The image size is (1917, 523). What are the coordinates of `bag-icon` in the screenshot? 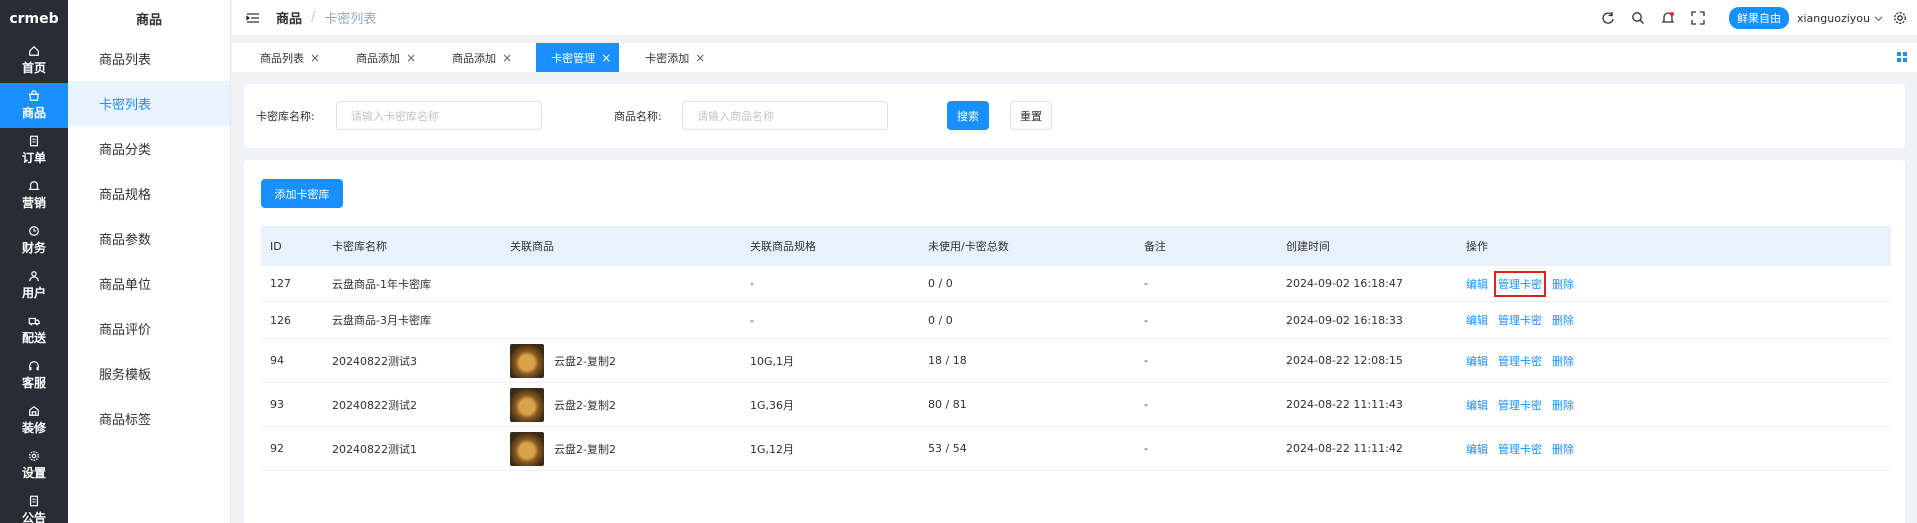 It's located at (34, 95).